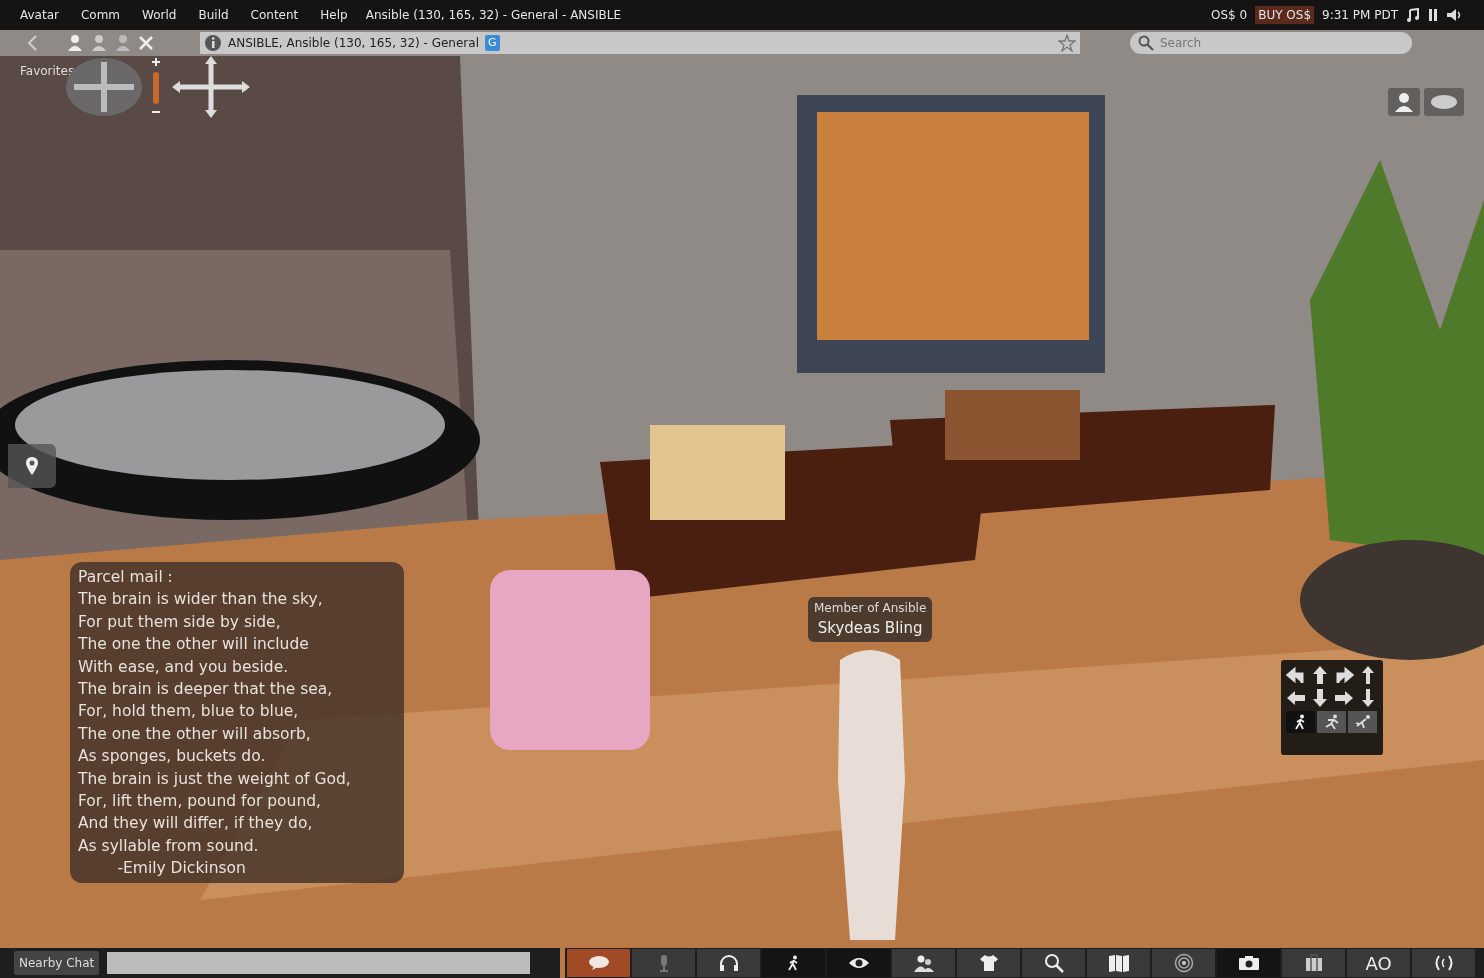  What do you see at coordinates (206, 690) in the screenshot?
I see `poem-line: The brain is deeper that the sea,` at bounding box center [206, 690].